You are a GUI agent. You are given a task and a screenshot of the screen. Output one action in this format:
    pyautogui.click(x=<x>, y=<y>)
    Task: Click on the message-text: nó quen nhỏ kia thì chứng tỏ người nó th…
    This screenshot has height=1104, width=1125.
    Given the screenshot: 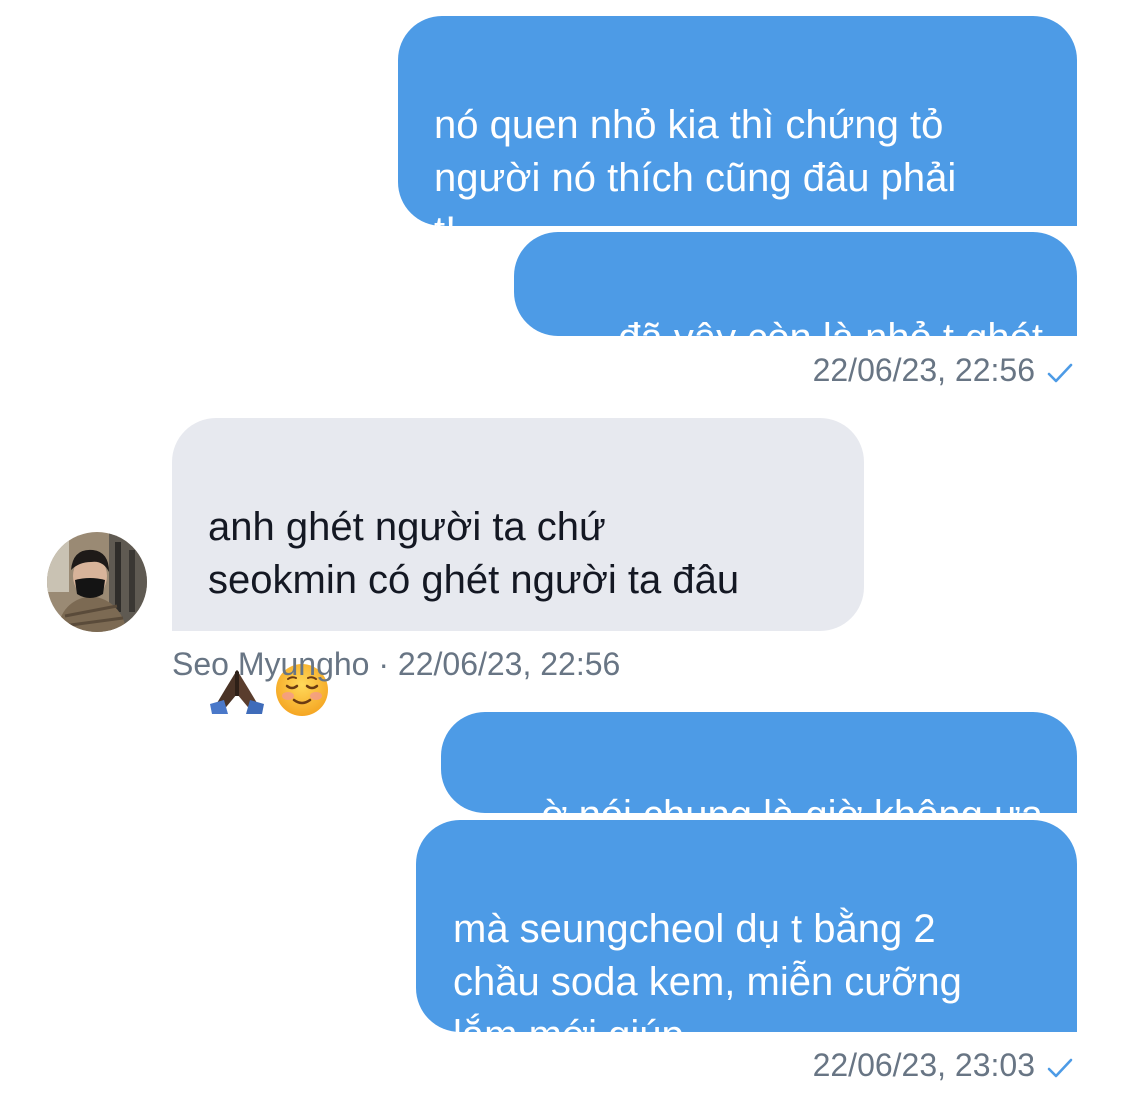 What is the action you would take?
    pyautogui.click(x=695, y=178)
    